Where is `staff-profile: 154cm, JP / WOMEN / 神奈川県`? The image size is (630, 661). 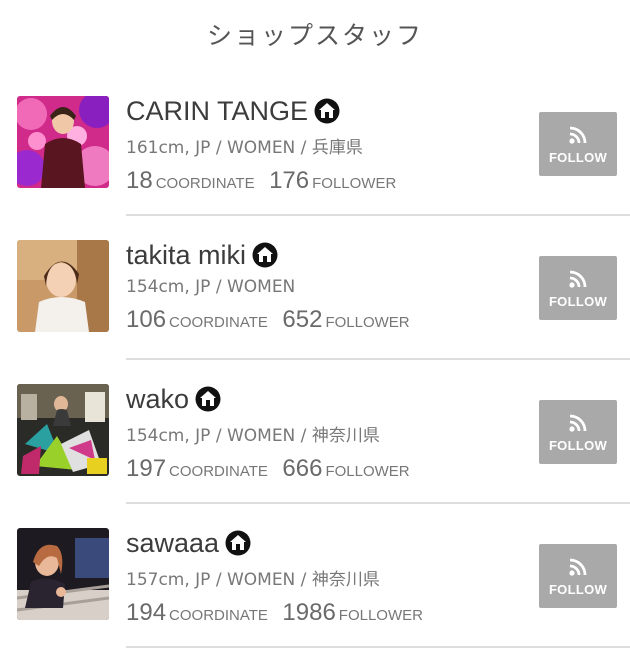 staff-profile: 154cm, JP / WOMEN / 神奈川県 is located at coordinates (253, 436).